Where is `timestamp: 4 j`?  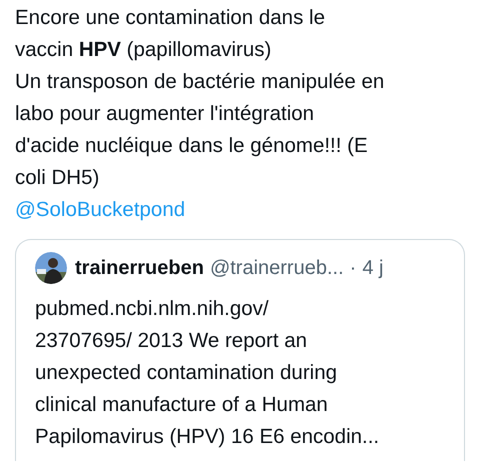
timestamp: 4 j is located at coordinates (373, 268).